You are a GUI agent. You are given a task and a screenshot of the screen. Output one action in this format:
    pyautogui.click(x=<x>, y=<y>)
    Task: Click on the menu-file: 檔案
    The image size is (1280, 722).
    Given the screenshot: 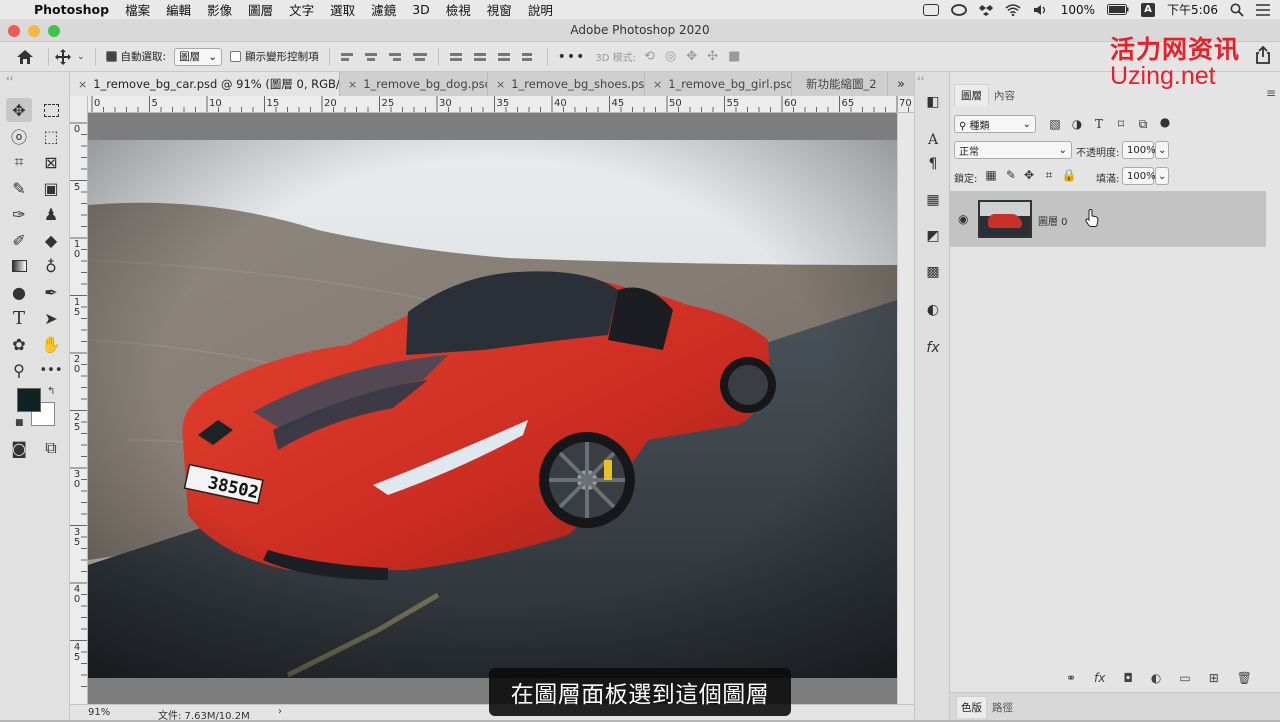 What is the action you would take?
    pyautogui.click(x=137, y=9)
    